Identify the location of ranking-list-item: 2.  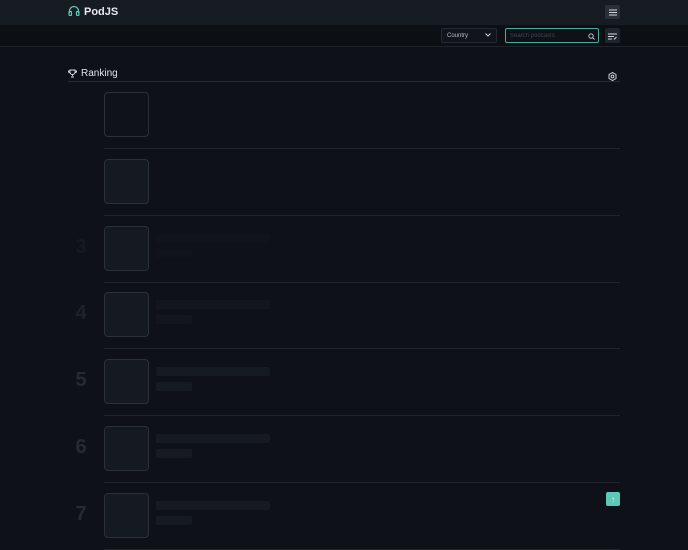
(344, 182).